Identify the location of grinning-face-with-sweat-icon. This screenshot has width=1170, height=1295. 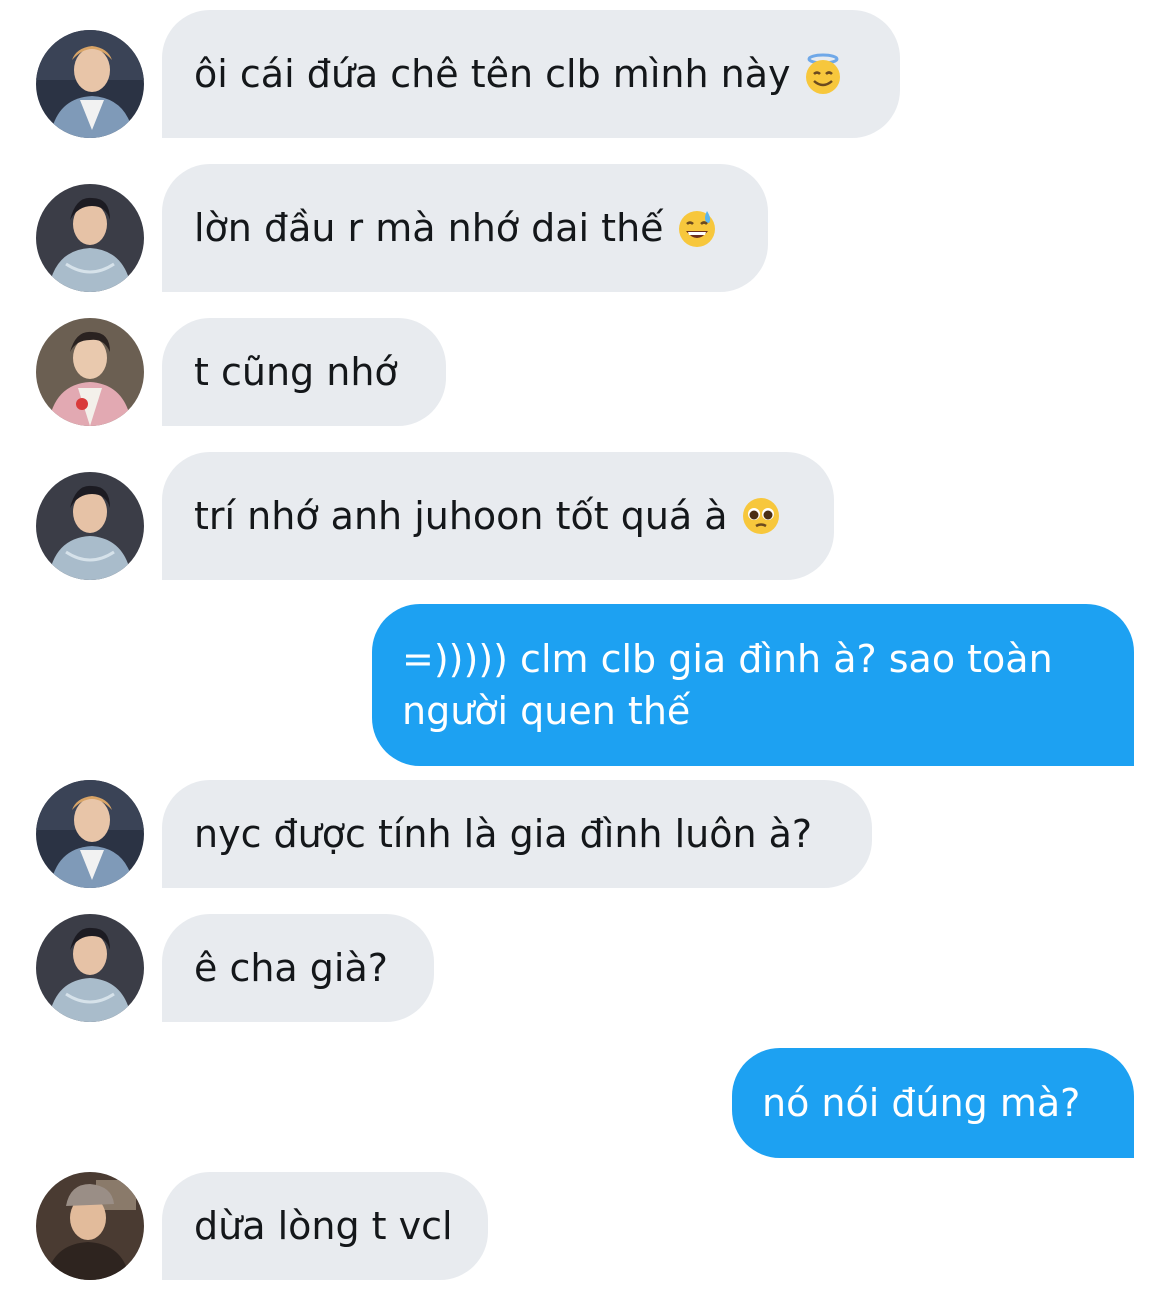
(697, 228).